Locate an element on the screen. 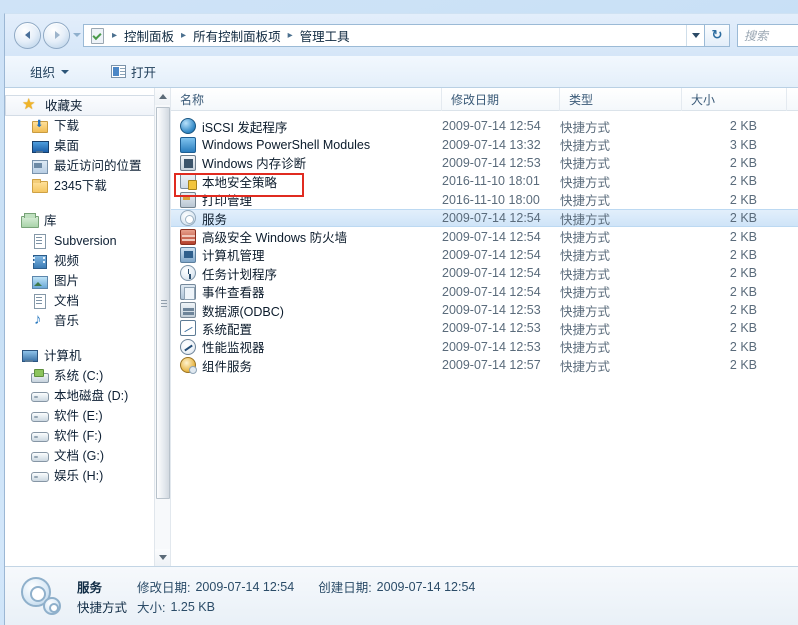 Image resolution: width=798 pixels, height=625 pixels. scrollbar-thumb is located at coordinates (163, 303).